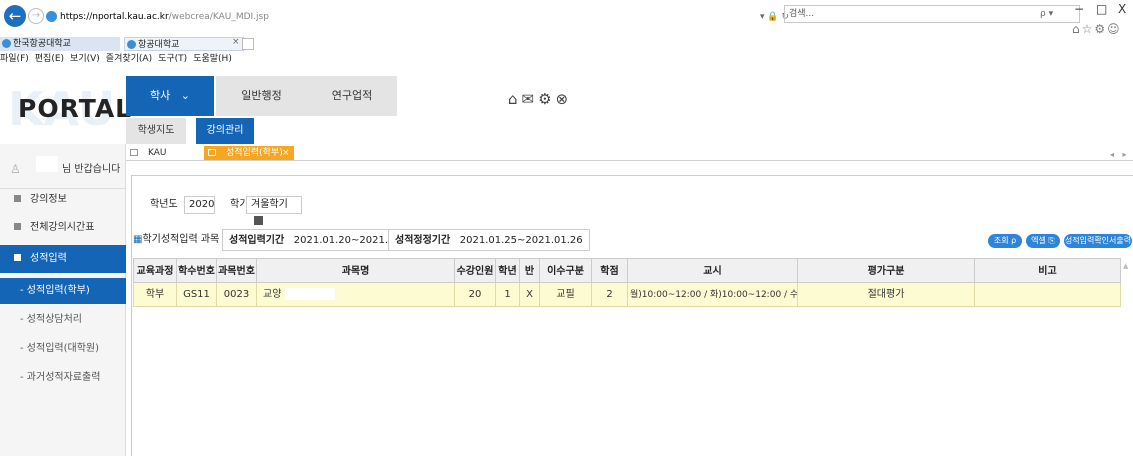  Describe the element at coordinates (610, 295) in the screenshot. I see `table-cell-credits: 2` at that location.